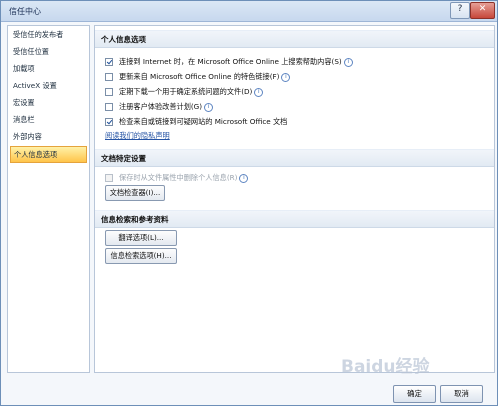 The width and height of the screenshot is (500, 408). I want to click on window-title: 信任中心, so click(25, 11).